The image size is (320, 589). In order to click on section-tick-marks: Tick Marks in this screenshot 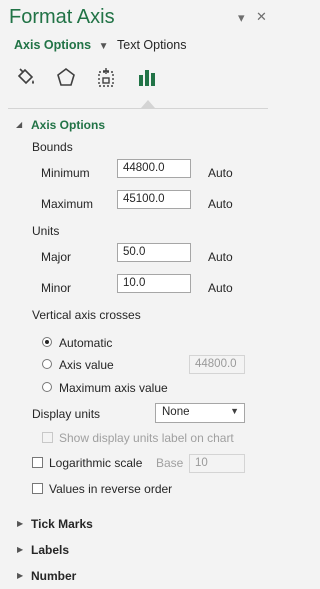, I will do `click(62, 524)`.